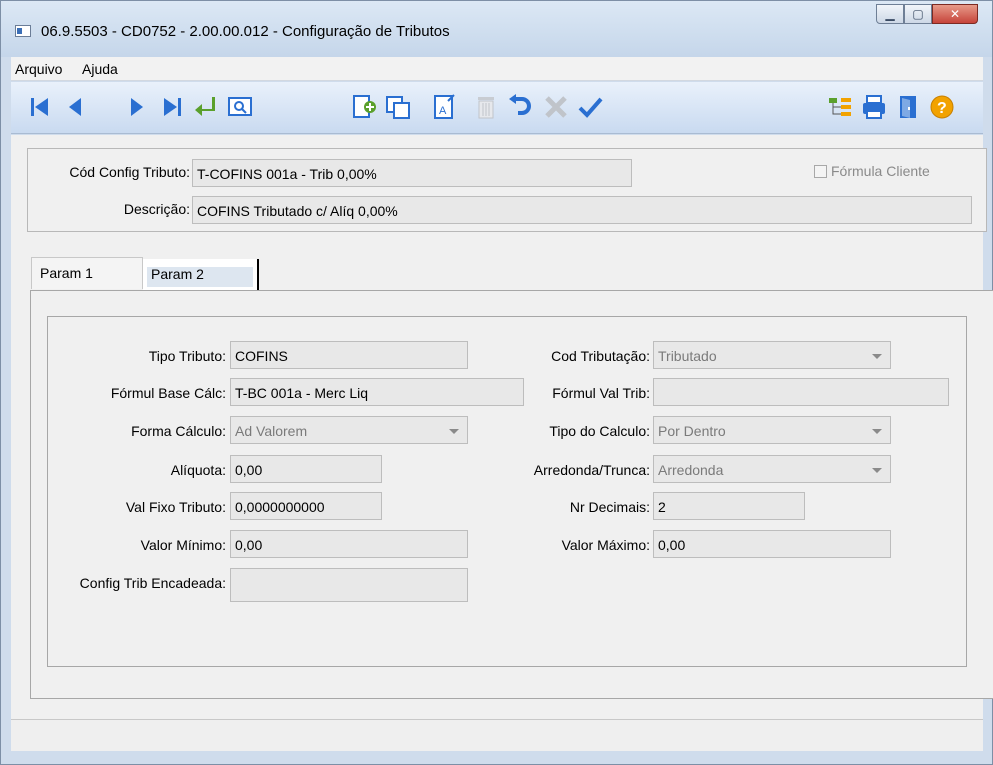 The height and width of the screenshot is (765, 993). Describe the element at coordinates (177, 274) in the screenshot. I see `tab-param-2-label: Param 2` at that location.